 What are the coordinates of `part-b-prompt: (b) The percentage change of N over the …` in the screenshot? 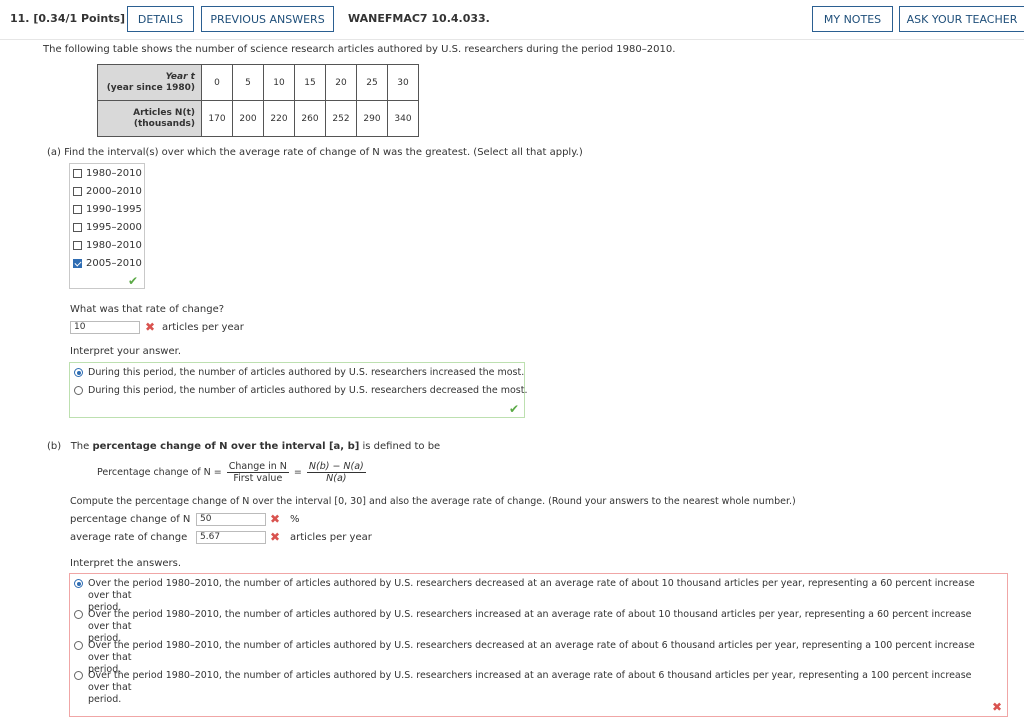 It's located at (243, 446).